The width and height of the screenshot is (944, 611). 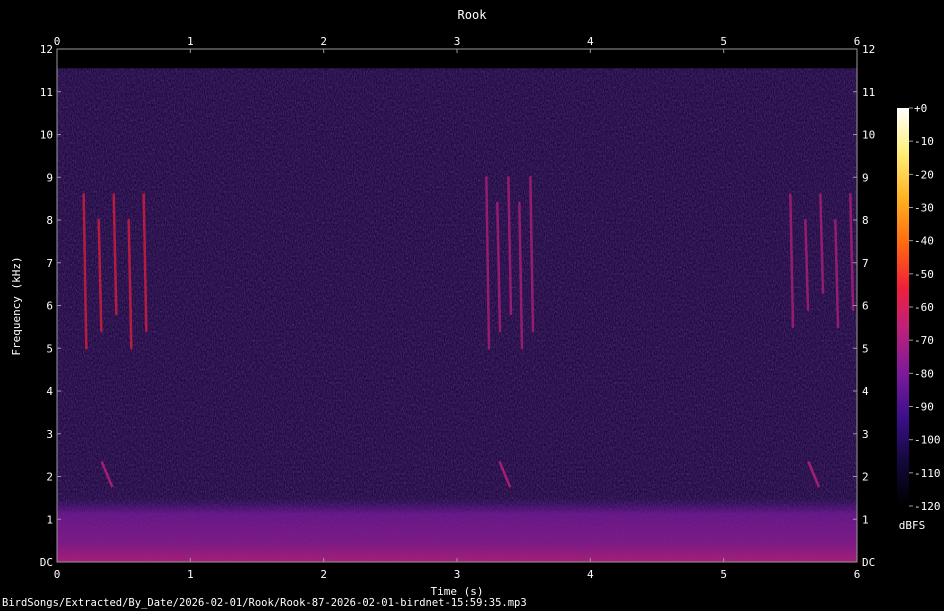 What do you see at coordinates (927, 473) in the screenshot?
I see `colorbar-tick-label: -110` at bounding box center [927, 473].